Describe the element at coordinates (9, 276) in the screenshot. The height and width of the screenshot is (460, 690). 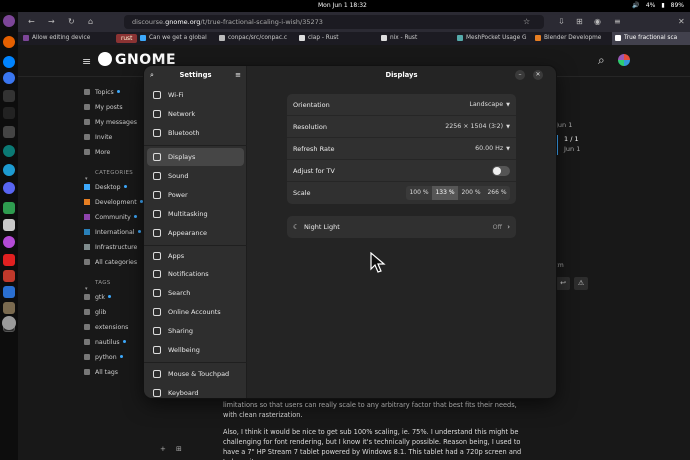
I see `store-icon` at that location.